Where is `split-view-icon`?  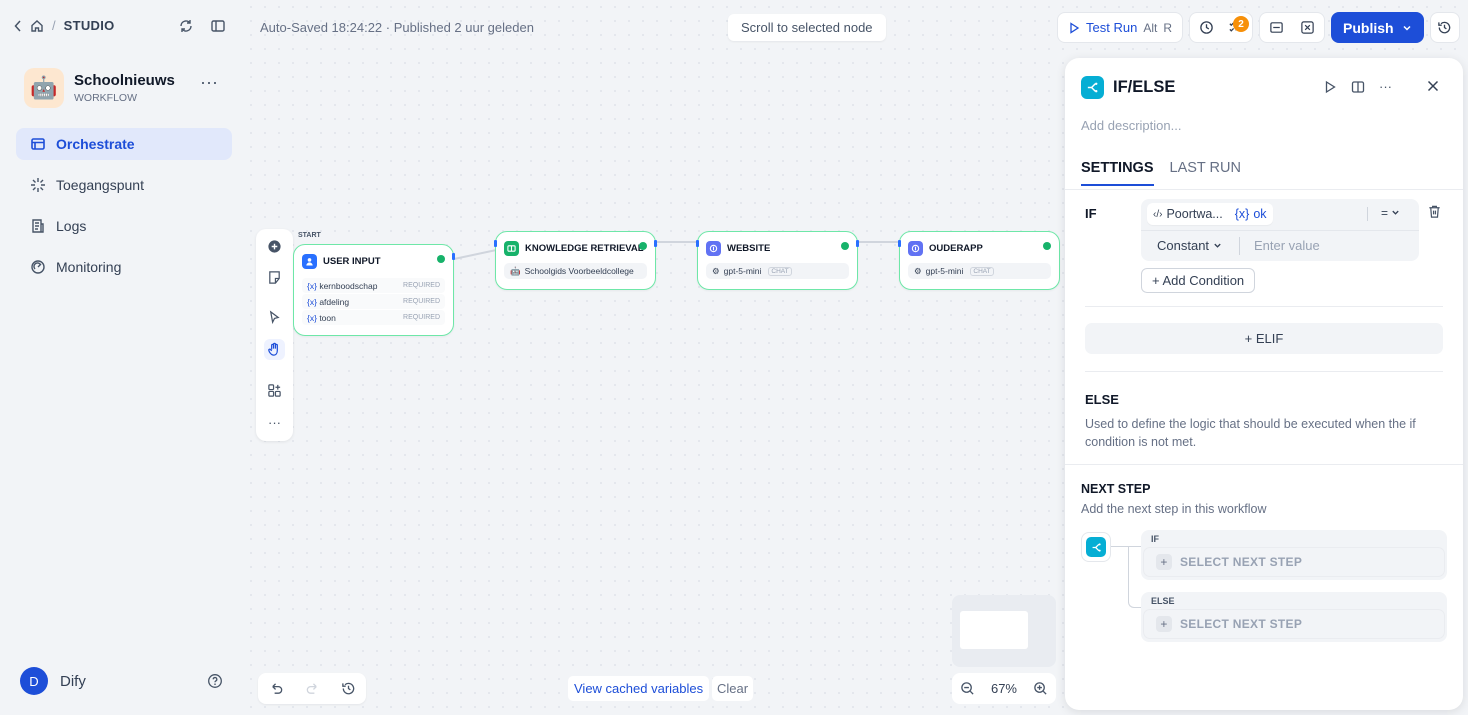 split-view-icon is located at coordinates (1358, 87).